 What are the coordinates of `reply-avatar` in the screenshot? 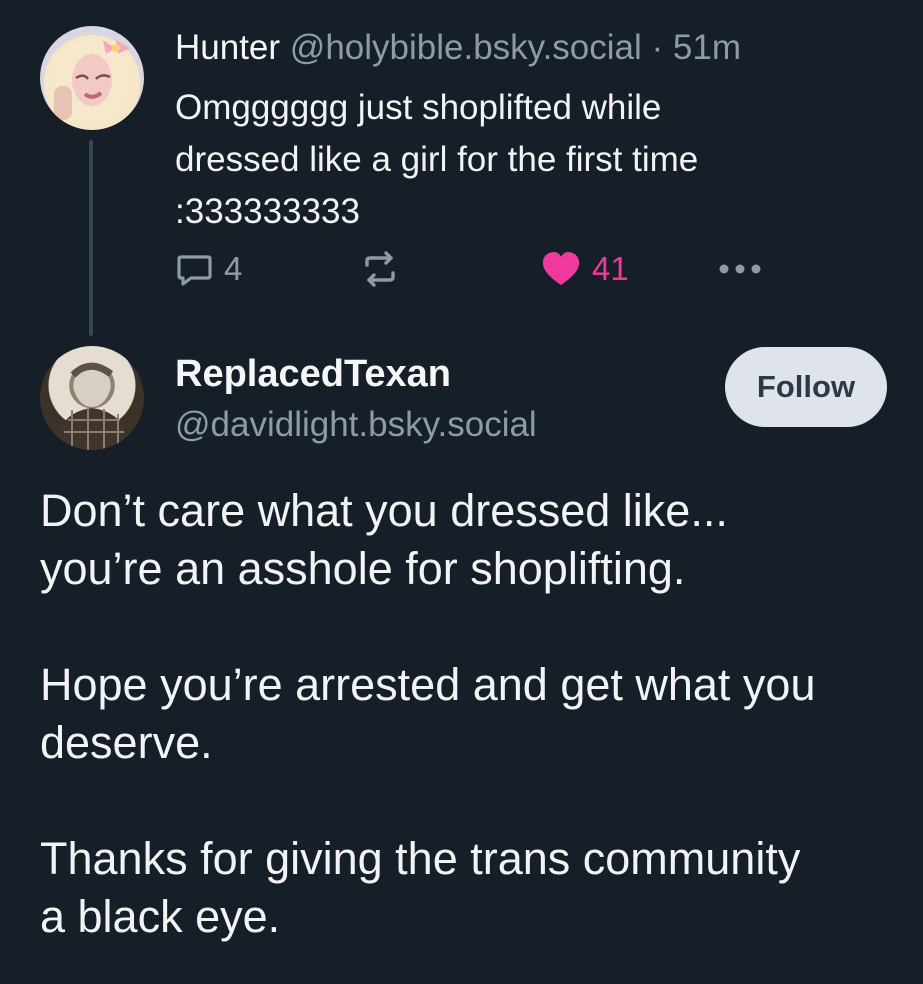 It's located at (92, 398).